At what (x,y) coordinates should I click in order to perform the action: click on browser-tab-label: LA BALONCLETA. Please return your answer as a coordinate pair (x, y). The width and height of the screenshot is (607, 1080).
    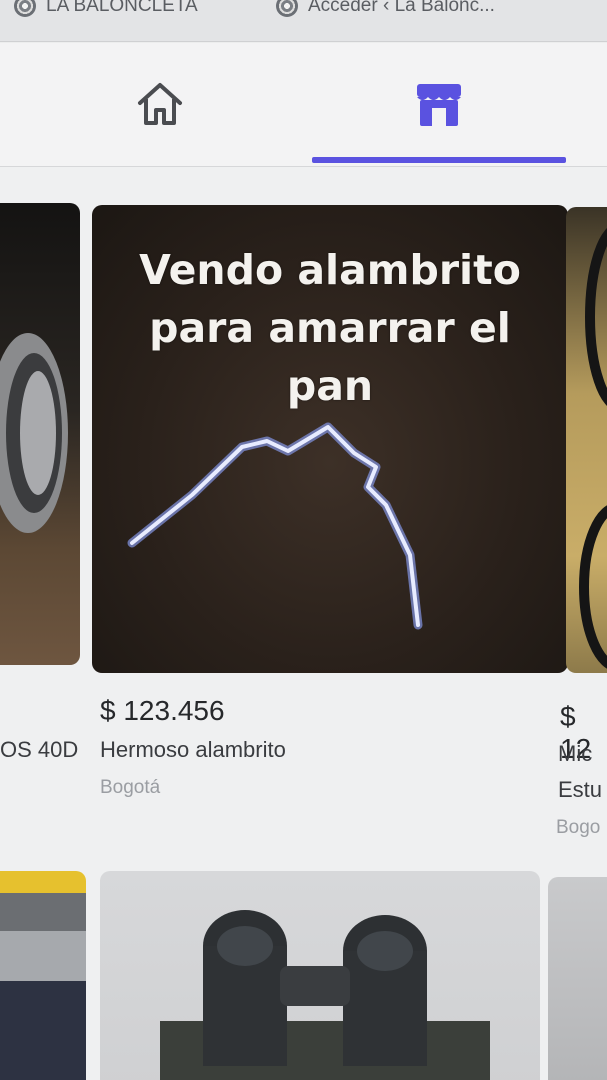
    Looking at the image, I should click on (122, 8).